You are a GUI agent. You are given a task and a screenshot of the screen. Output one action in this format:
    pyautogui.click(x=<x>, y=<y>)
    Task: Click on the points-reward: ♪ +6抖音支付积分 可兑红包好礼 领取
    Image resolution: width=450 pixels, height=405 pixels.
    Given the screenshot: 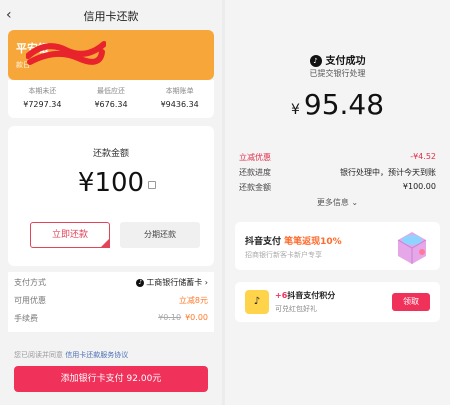 What is the action you would take?
    pyautogui.click(x=337, y=302)
    